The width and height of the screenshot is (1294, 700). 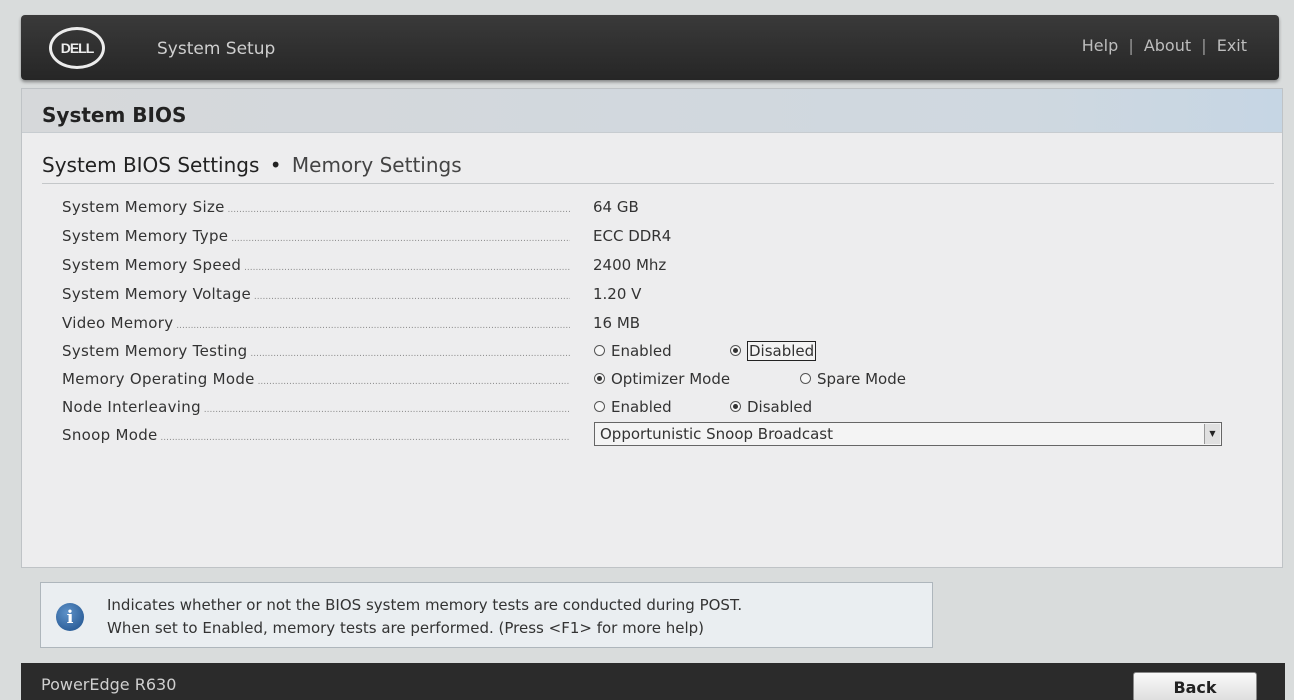 What do you see at coordinates (316, 379) in the screenshot?
I see `setting-label: Memory Operating Mode` at bounding box center [316, 379].